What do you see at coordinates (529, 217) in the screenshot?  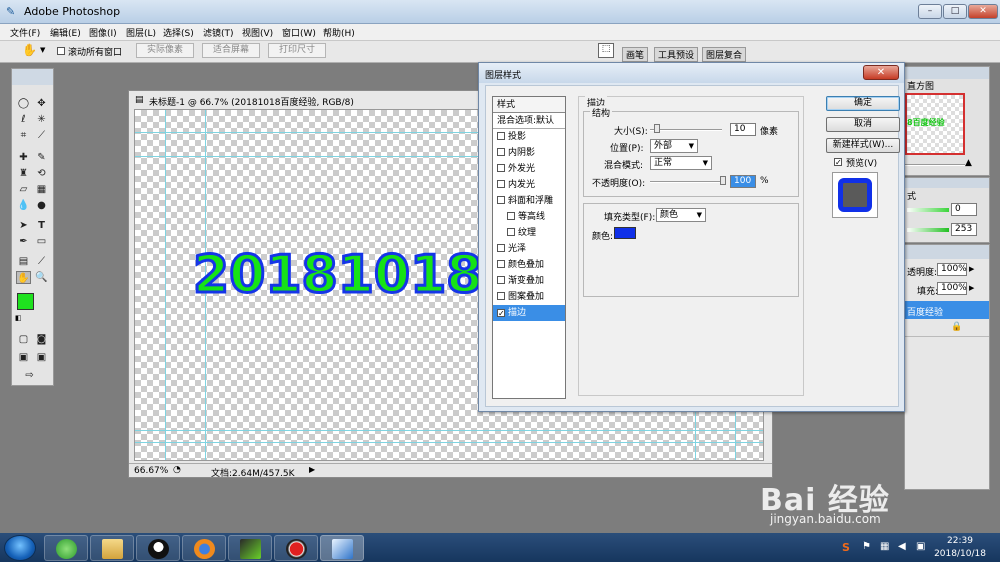 I see `effect-contour: 等高线` at bounding box center [529, 217].